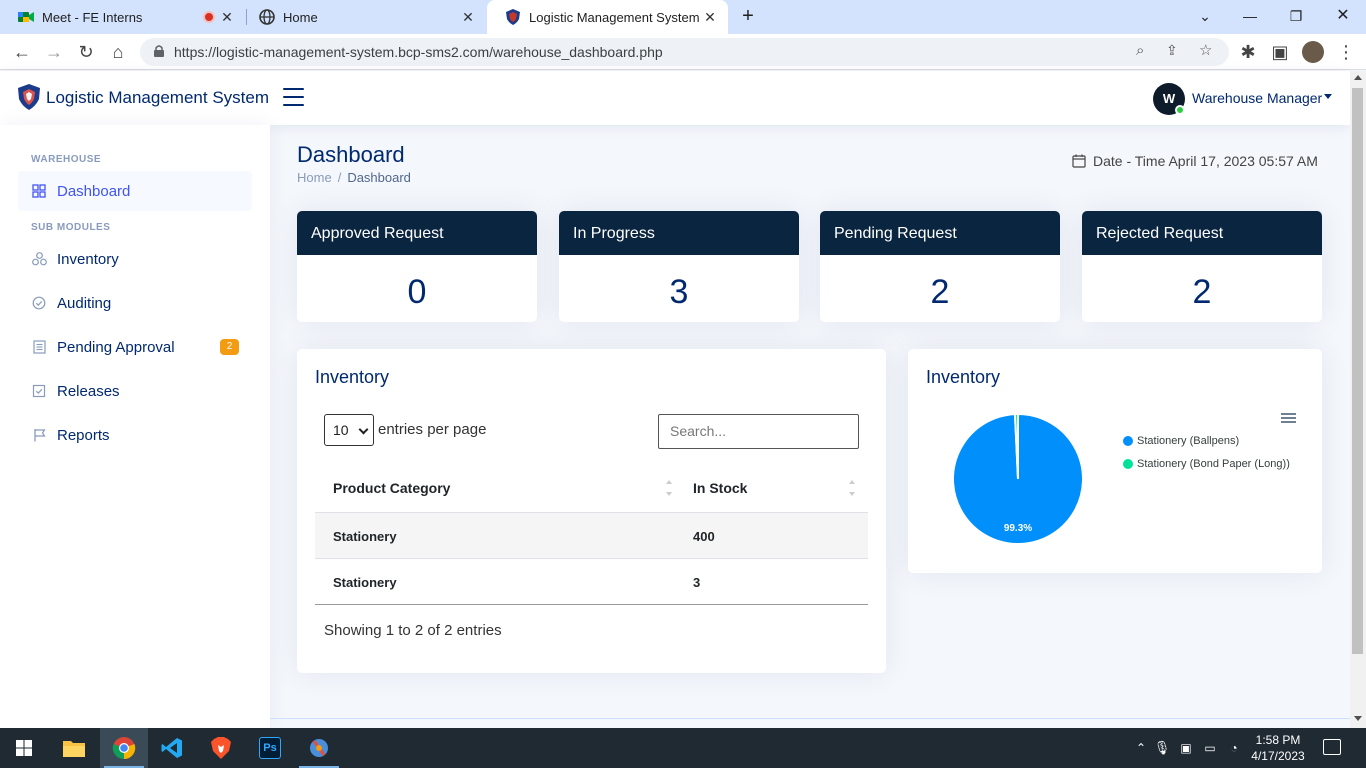 The image size is (1366, 768). Describe the element at coordinates (704, 536) in the screenshot. I see `table-cell-stock: 400` at that location.